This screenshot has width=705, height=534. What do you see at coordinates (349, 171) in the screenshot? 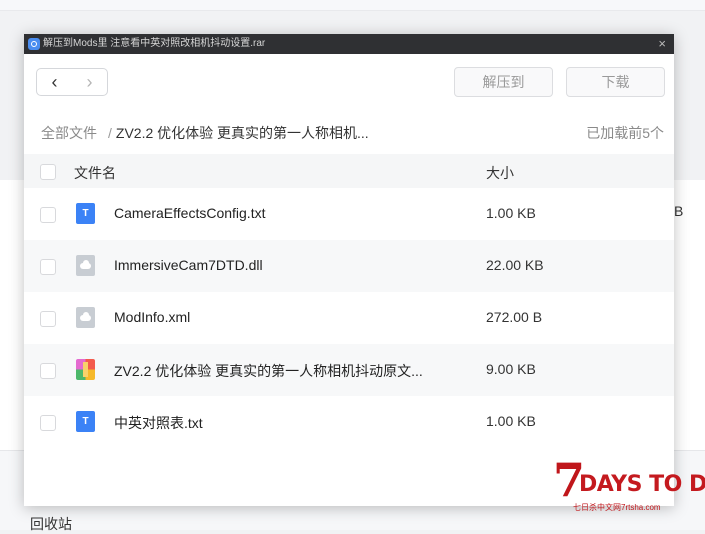
I see `file-list-header: 文件名 大小` at bounding box center [349, 171].